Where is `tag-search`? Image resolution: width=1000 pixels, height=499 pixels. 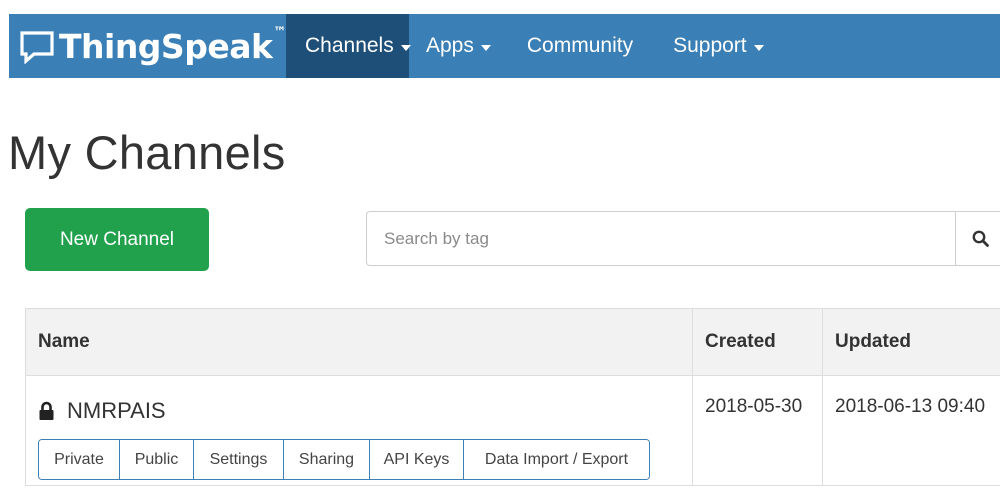 tag-search is located at coordinates (683, 238).